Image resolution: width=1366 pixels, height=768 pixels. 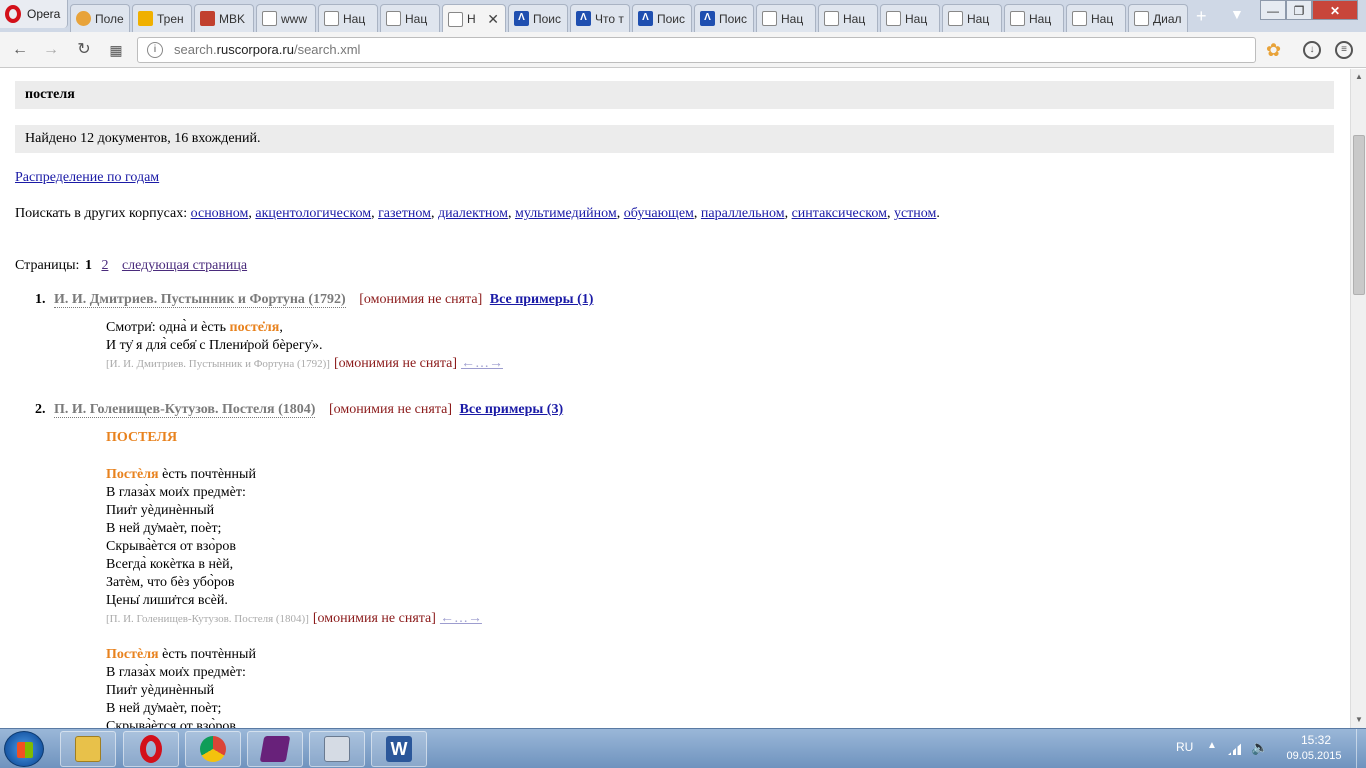 I want to click on windows-flag-icon, so click(x=25, y=750).